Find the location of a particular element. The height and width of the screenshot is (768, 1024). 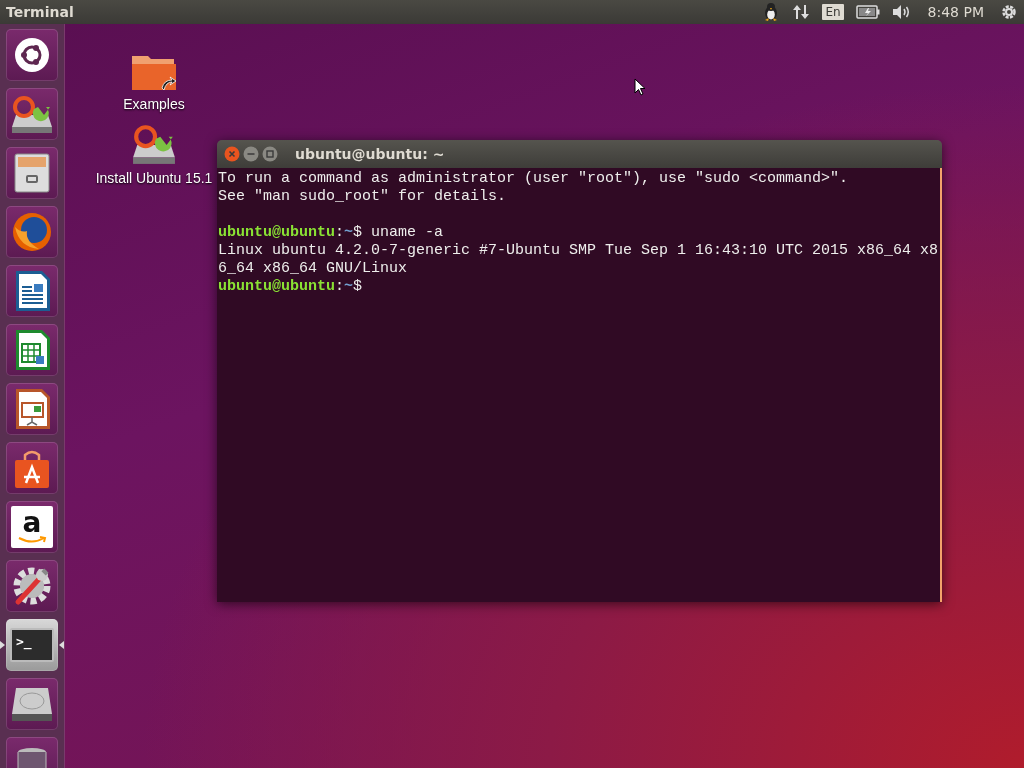

desktop-icon-label: Examples is located at coordinates (154, 104).